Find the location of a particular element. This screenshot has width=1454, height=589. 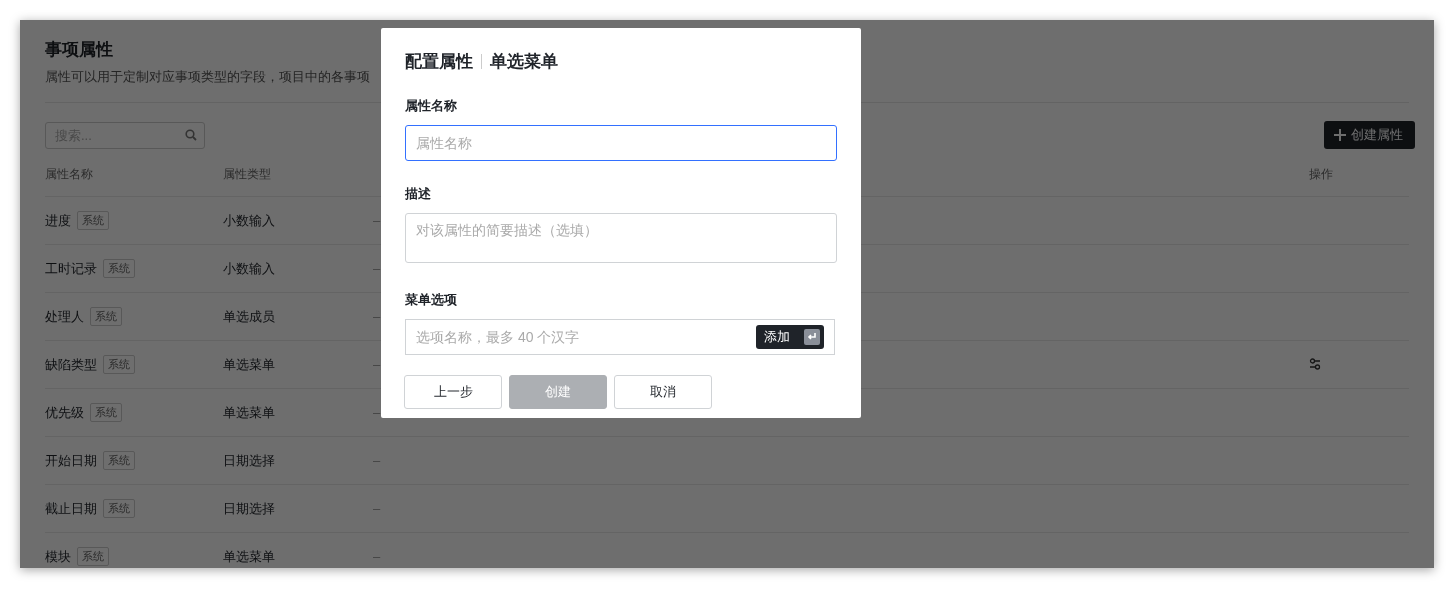

property-name: 模块 is located at coordinates (58, 556).